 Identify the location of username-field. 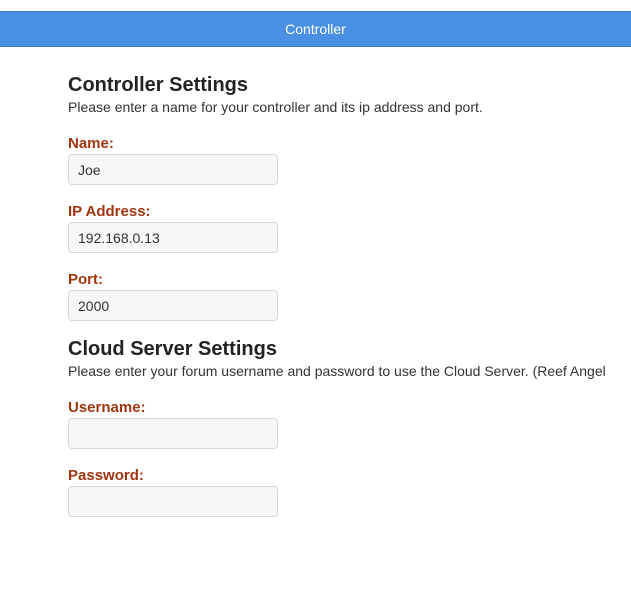
(173, 433).